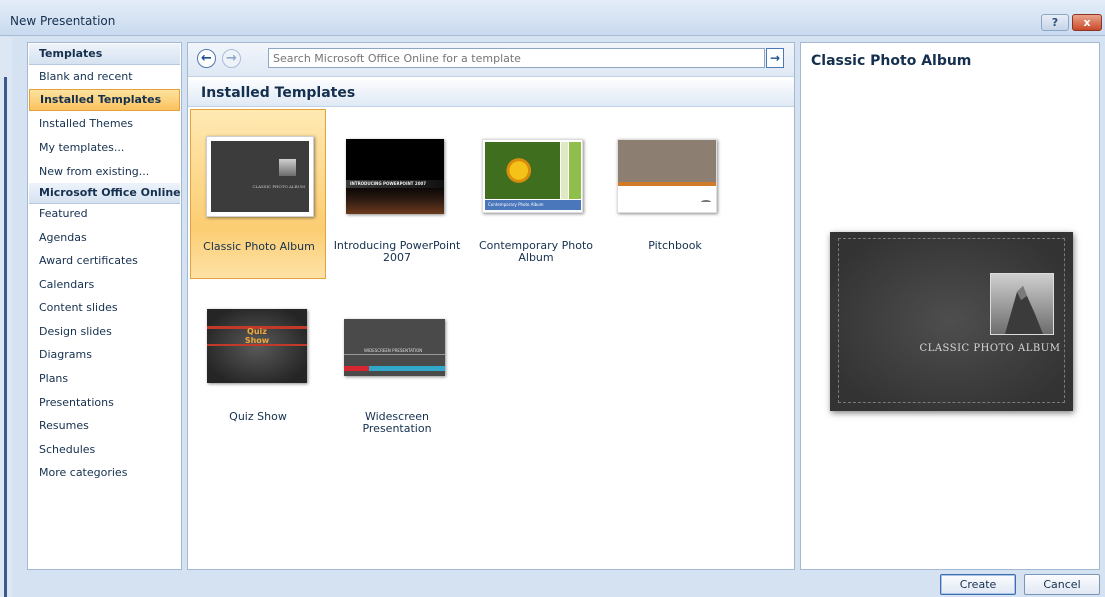 This screenshot has height=597, width=1105. I want to click on template-thumbnail: INTRODUCING POWERPOINT 2007, so click(395, 176).